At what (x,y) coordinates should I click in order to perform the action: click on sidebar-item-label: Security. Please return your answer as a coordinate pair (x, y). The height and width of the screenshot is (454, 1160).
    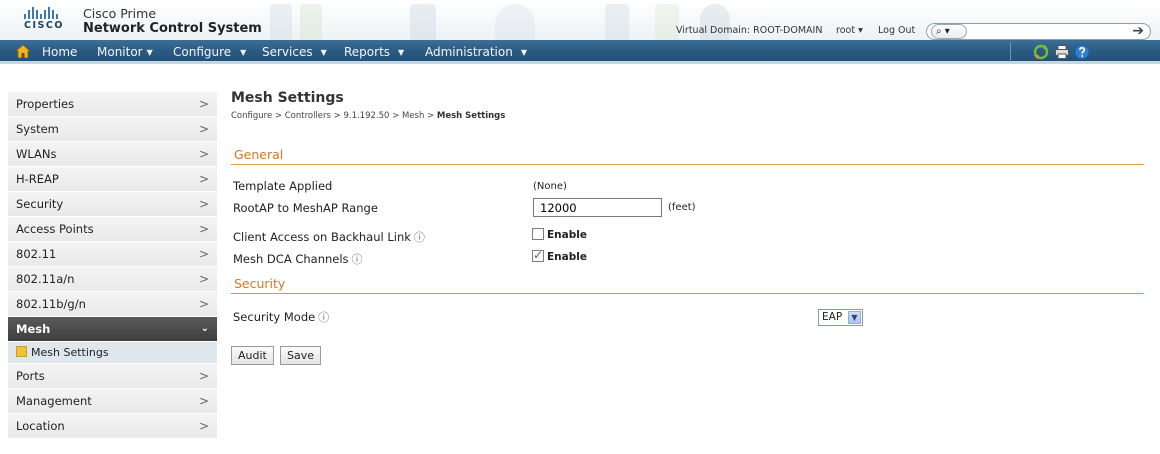
    Looking at the image, I should click on (40, 204).